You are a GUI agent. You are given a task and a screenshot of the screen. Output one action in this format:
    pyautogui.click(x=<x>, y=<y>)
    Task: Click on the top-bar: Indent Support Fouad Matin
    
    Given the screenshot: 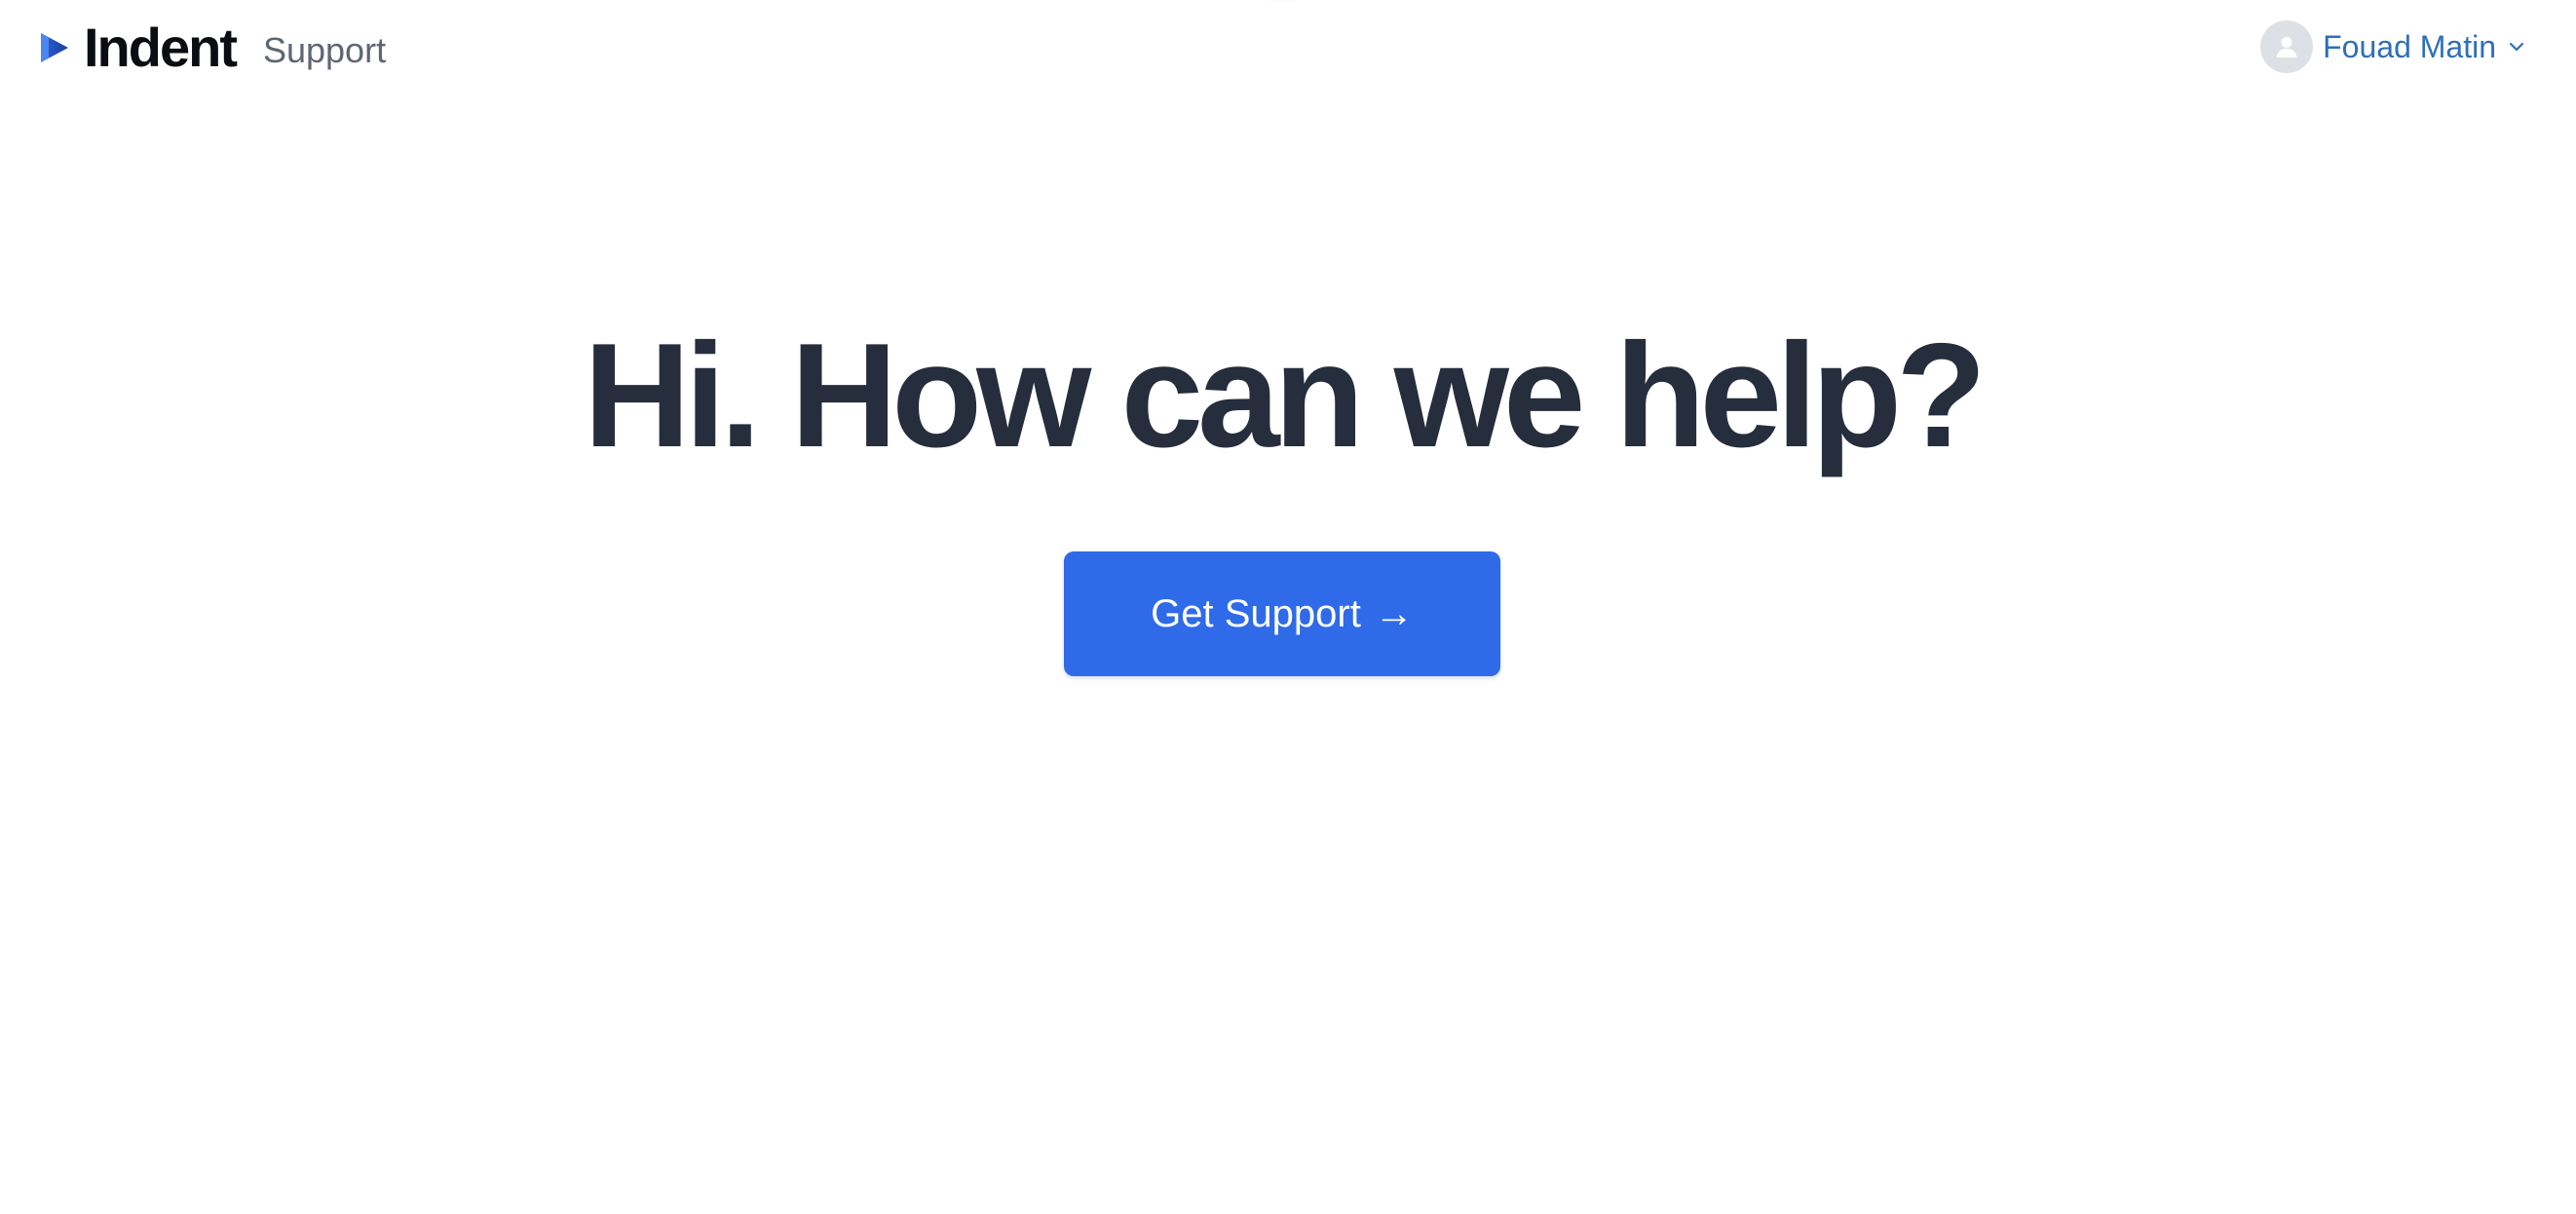 What is the action you would take?
    pyautogui.click(x=1288, y=48)
    